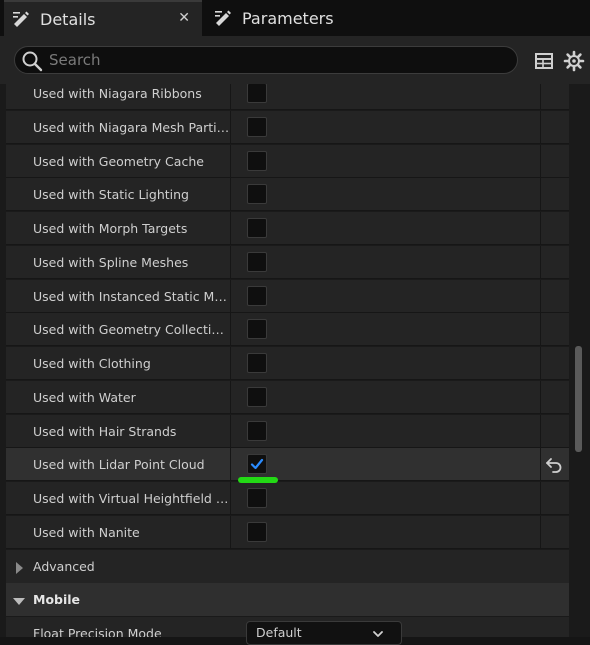  I want to click on property-row: Used with Nanite, so click(287, 532).